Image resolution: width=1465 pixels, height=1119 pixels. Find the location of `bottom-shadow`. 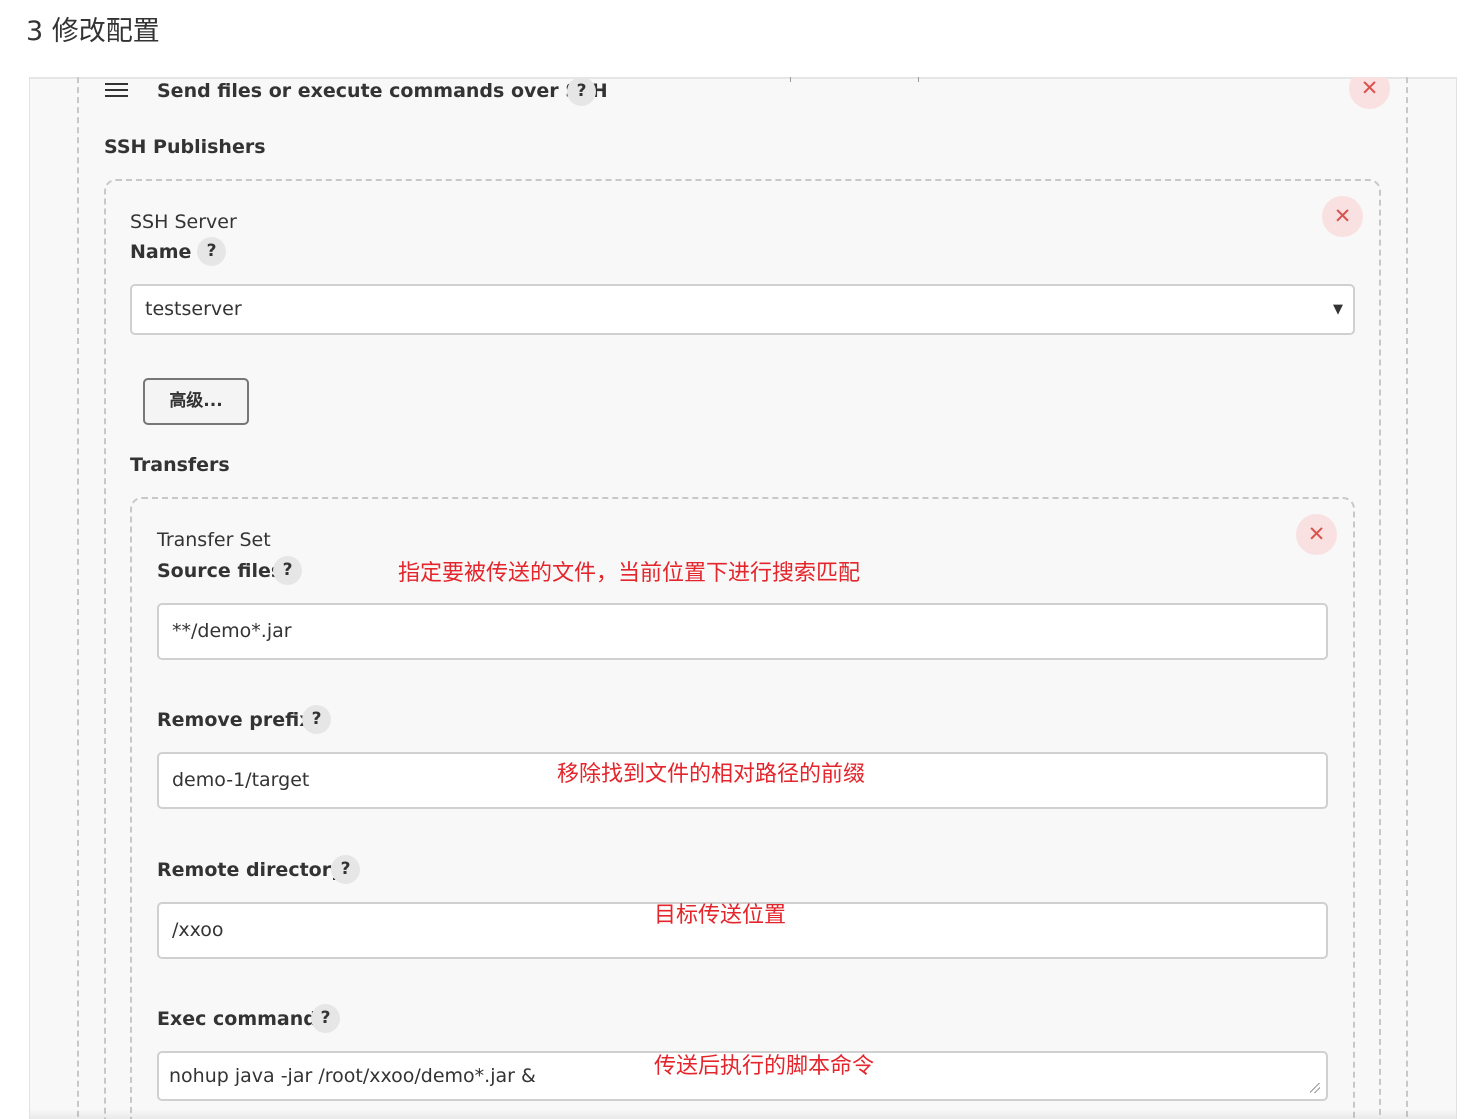

bottom-shadow is located at coordinates (743, 1114).